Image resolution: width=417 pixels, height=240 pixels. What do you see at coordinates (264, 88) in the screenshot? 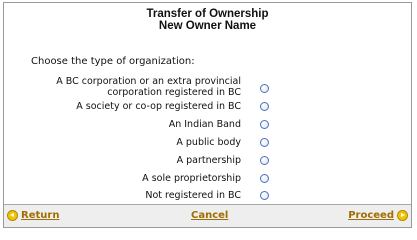
I see `option-bc-corporation-radio` at bounding box center [264, 88].